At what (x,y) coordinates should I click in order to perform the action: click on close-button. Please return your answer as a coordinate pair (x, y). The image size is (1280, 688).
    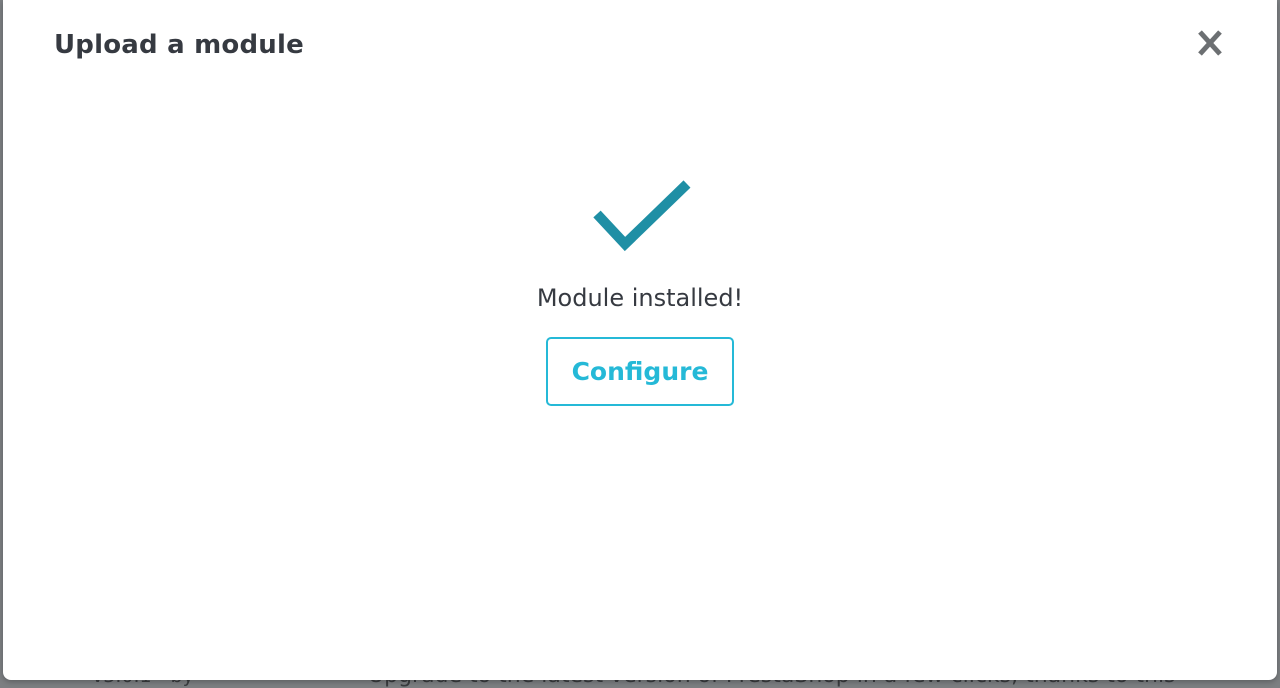
    Looking at the image, I should click on (1210, 44).